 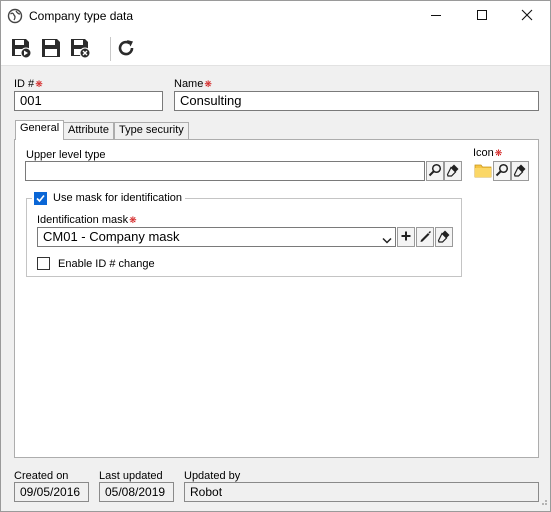 I want to click on gear-globe-icon, so click(x=15, y=16).